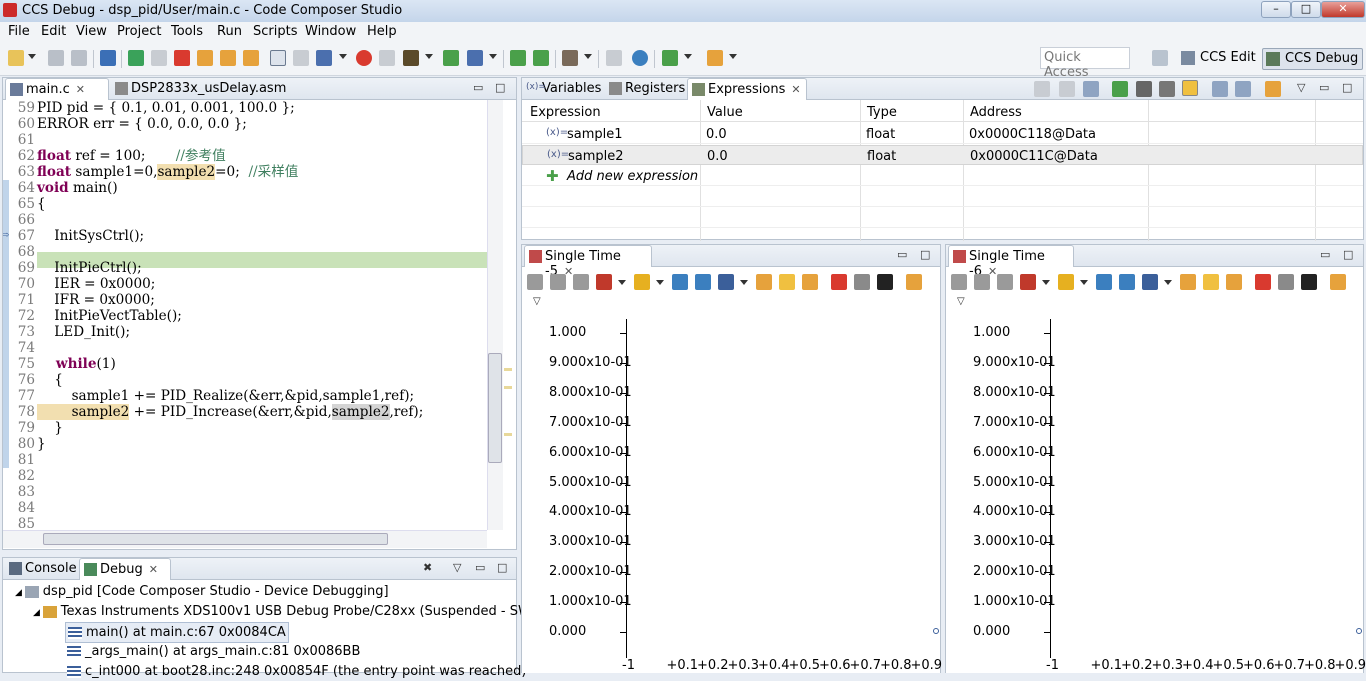 This screenshot has height=681, width=1366. I want to click on view-menu-icon: ▽, so click(537, 301).